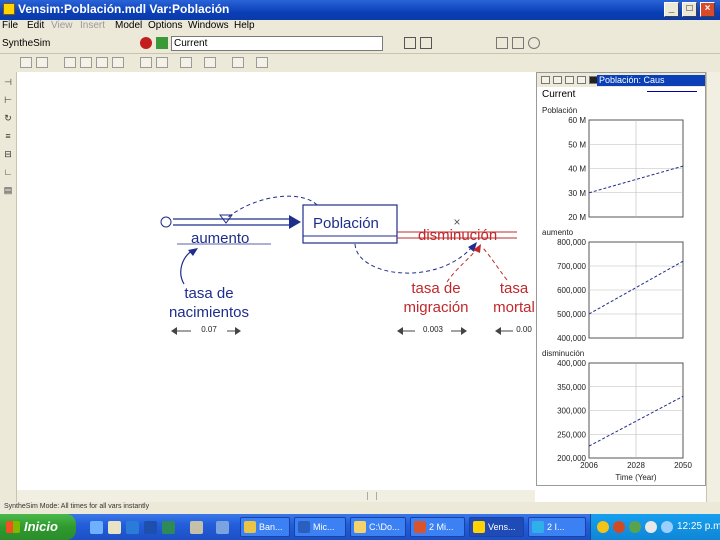 The width and height of the screenshot is (720, 540). I want to click on menu-view: View, so click(62, 25).